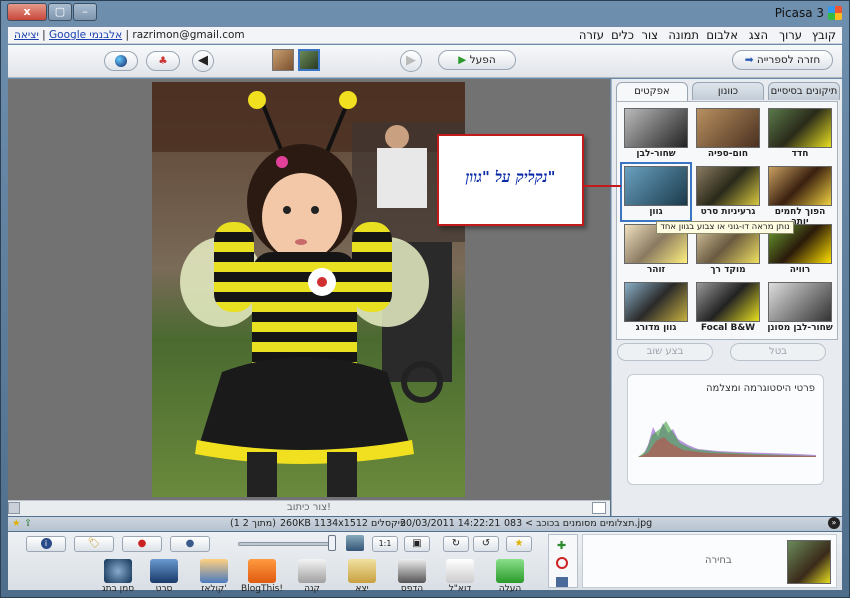 The image size is (850, 598). I want to click on tool-label: הדפס, so click(412, 589).